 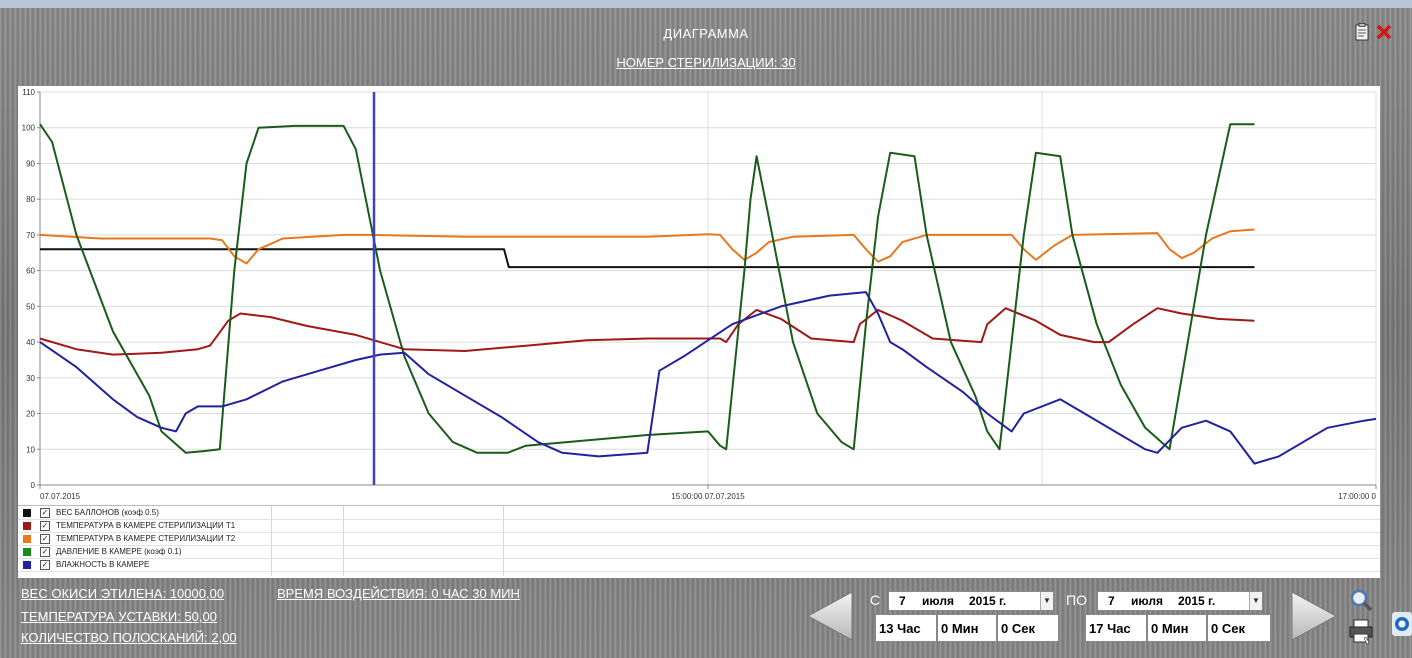 What do you see at coordinates (699, 513) in the screenshot?
I see `legend-row-cylinders: ✓ ВЕС БАЛЛОНОВ (коэф 0.5)` at bounding box center [699, 513].